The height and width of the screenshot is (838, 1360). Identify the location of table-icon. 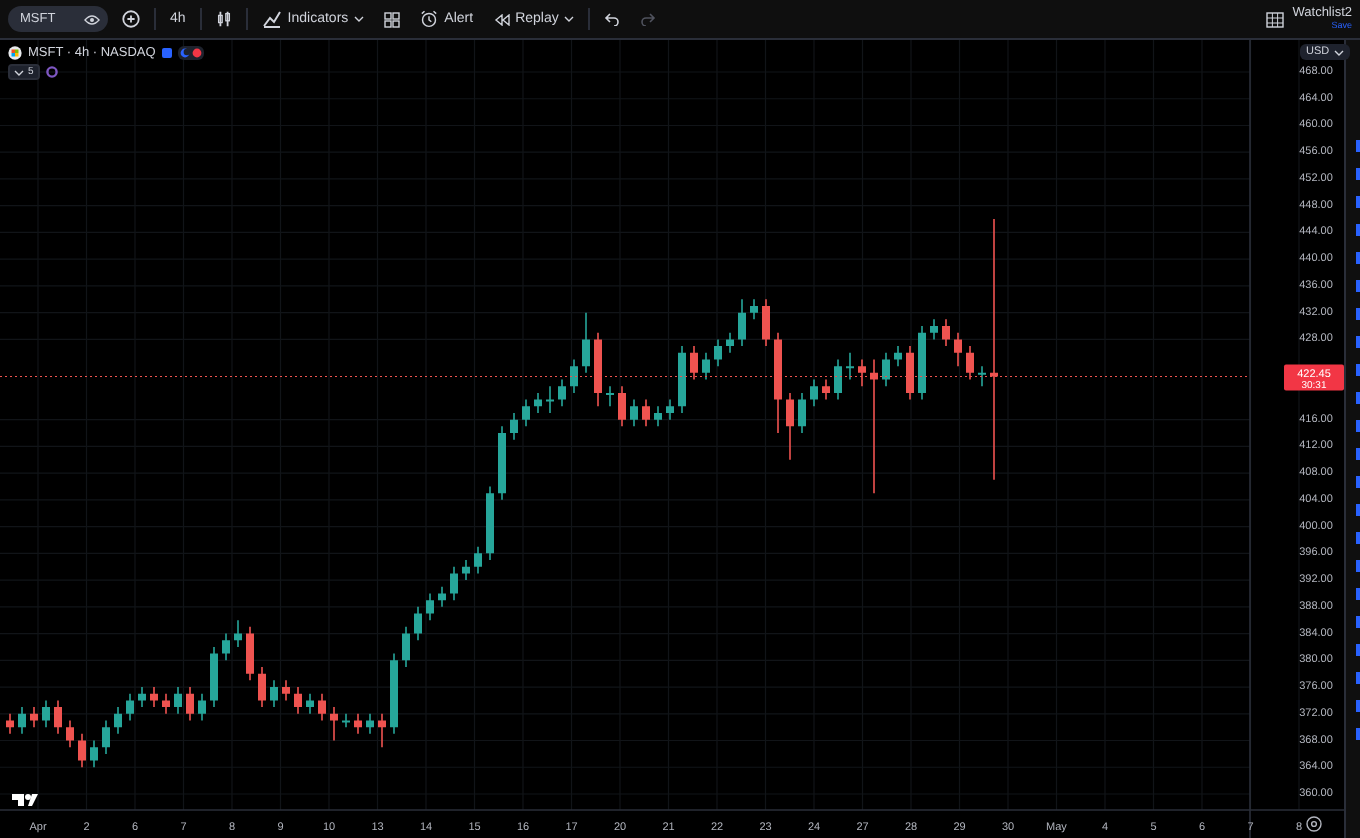
(1275, 19).